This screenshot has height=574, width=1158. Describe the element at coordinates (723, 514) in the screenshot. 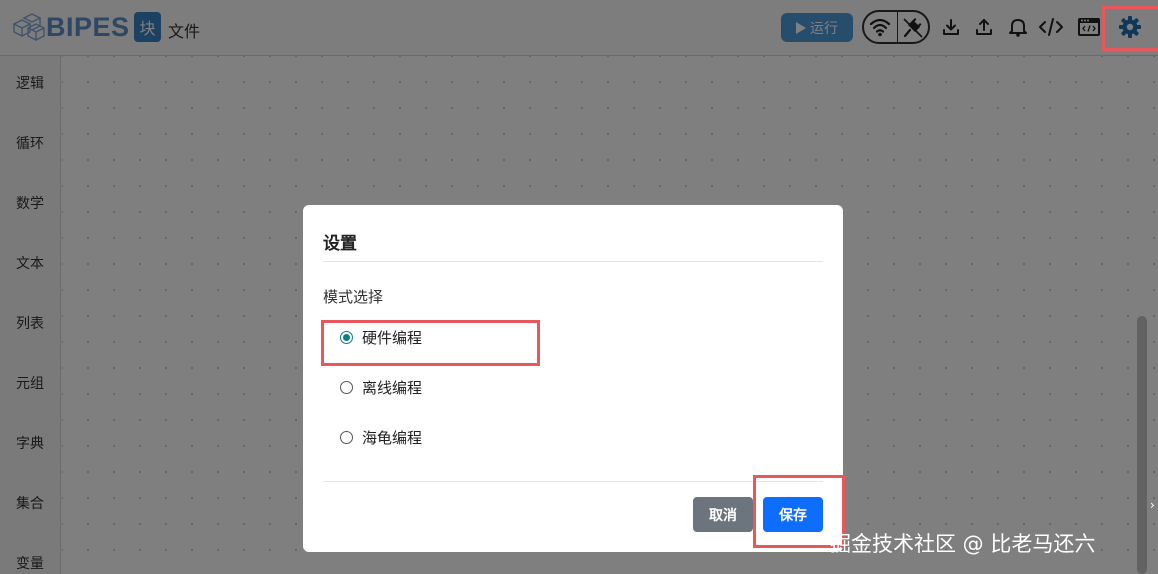

I see `cancel-button: 取消` at that location.